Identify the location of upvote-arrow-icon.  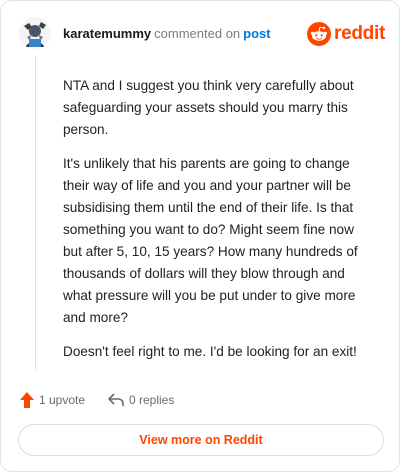
(27, 400).